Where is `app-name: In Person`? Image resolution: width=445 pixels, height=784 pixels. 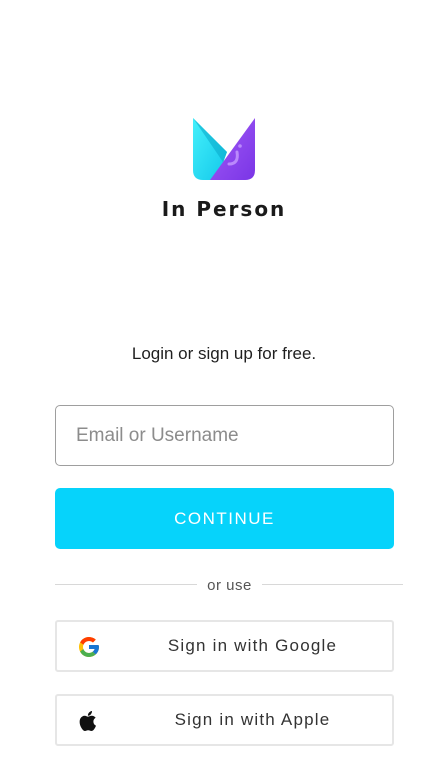
app-name: In Person is located at coordinates (224, 209).